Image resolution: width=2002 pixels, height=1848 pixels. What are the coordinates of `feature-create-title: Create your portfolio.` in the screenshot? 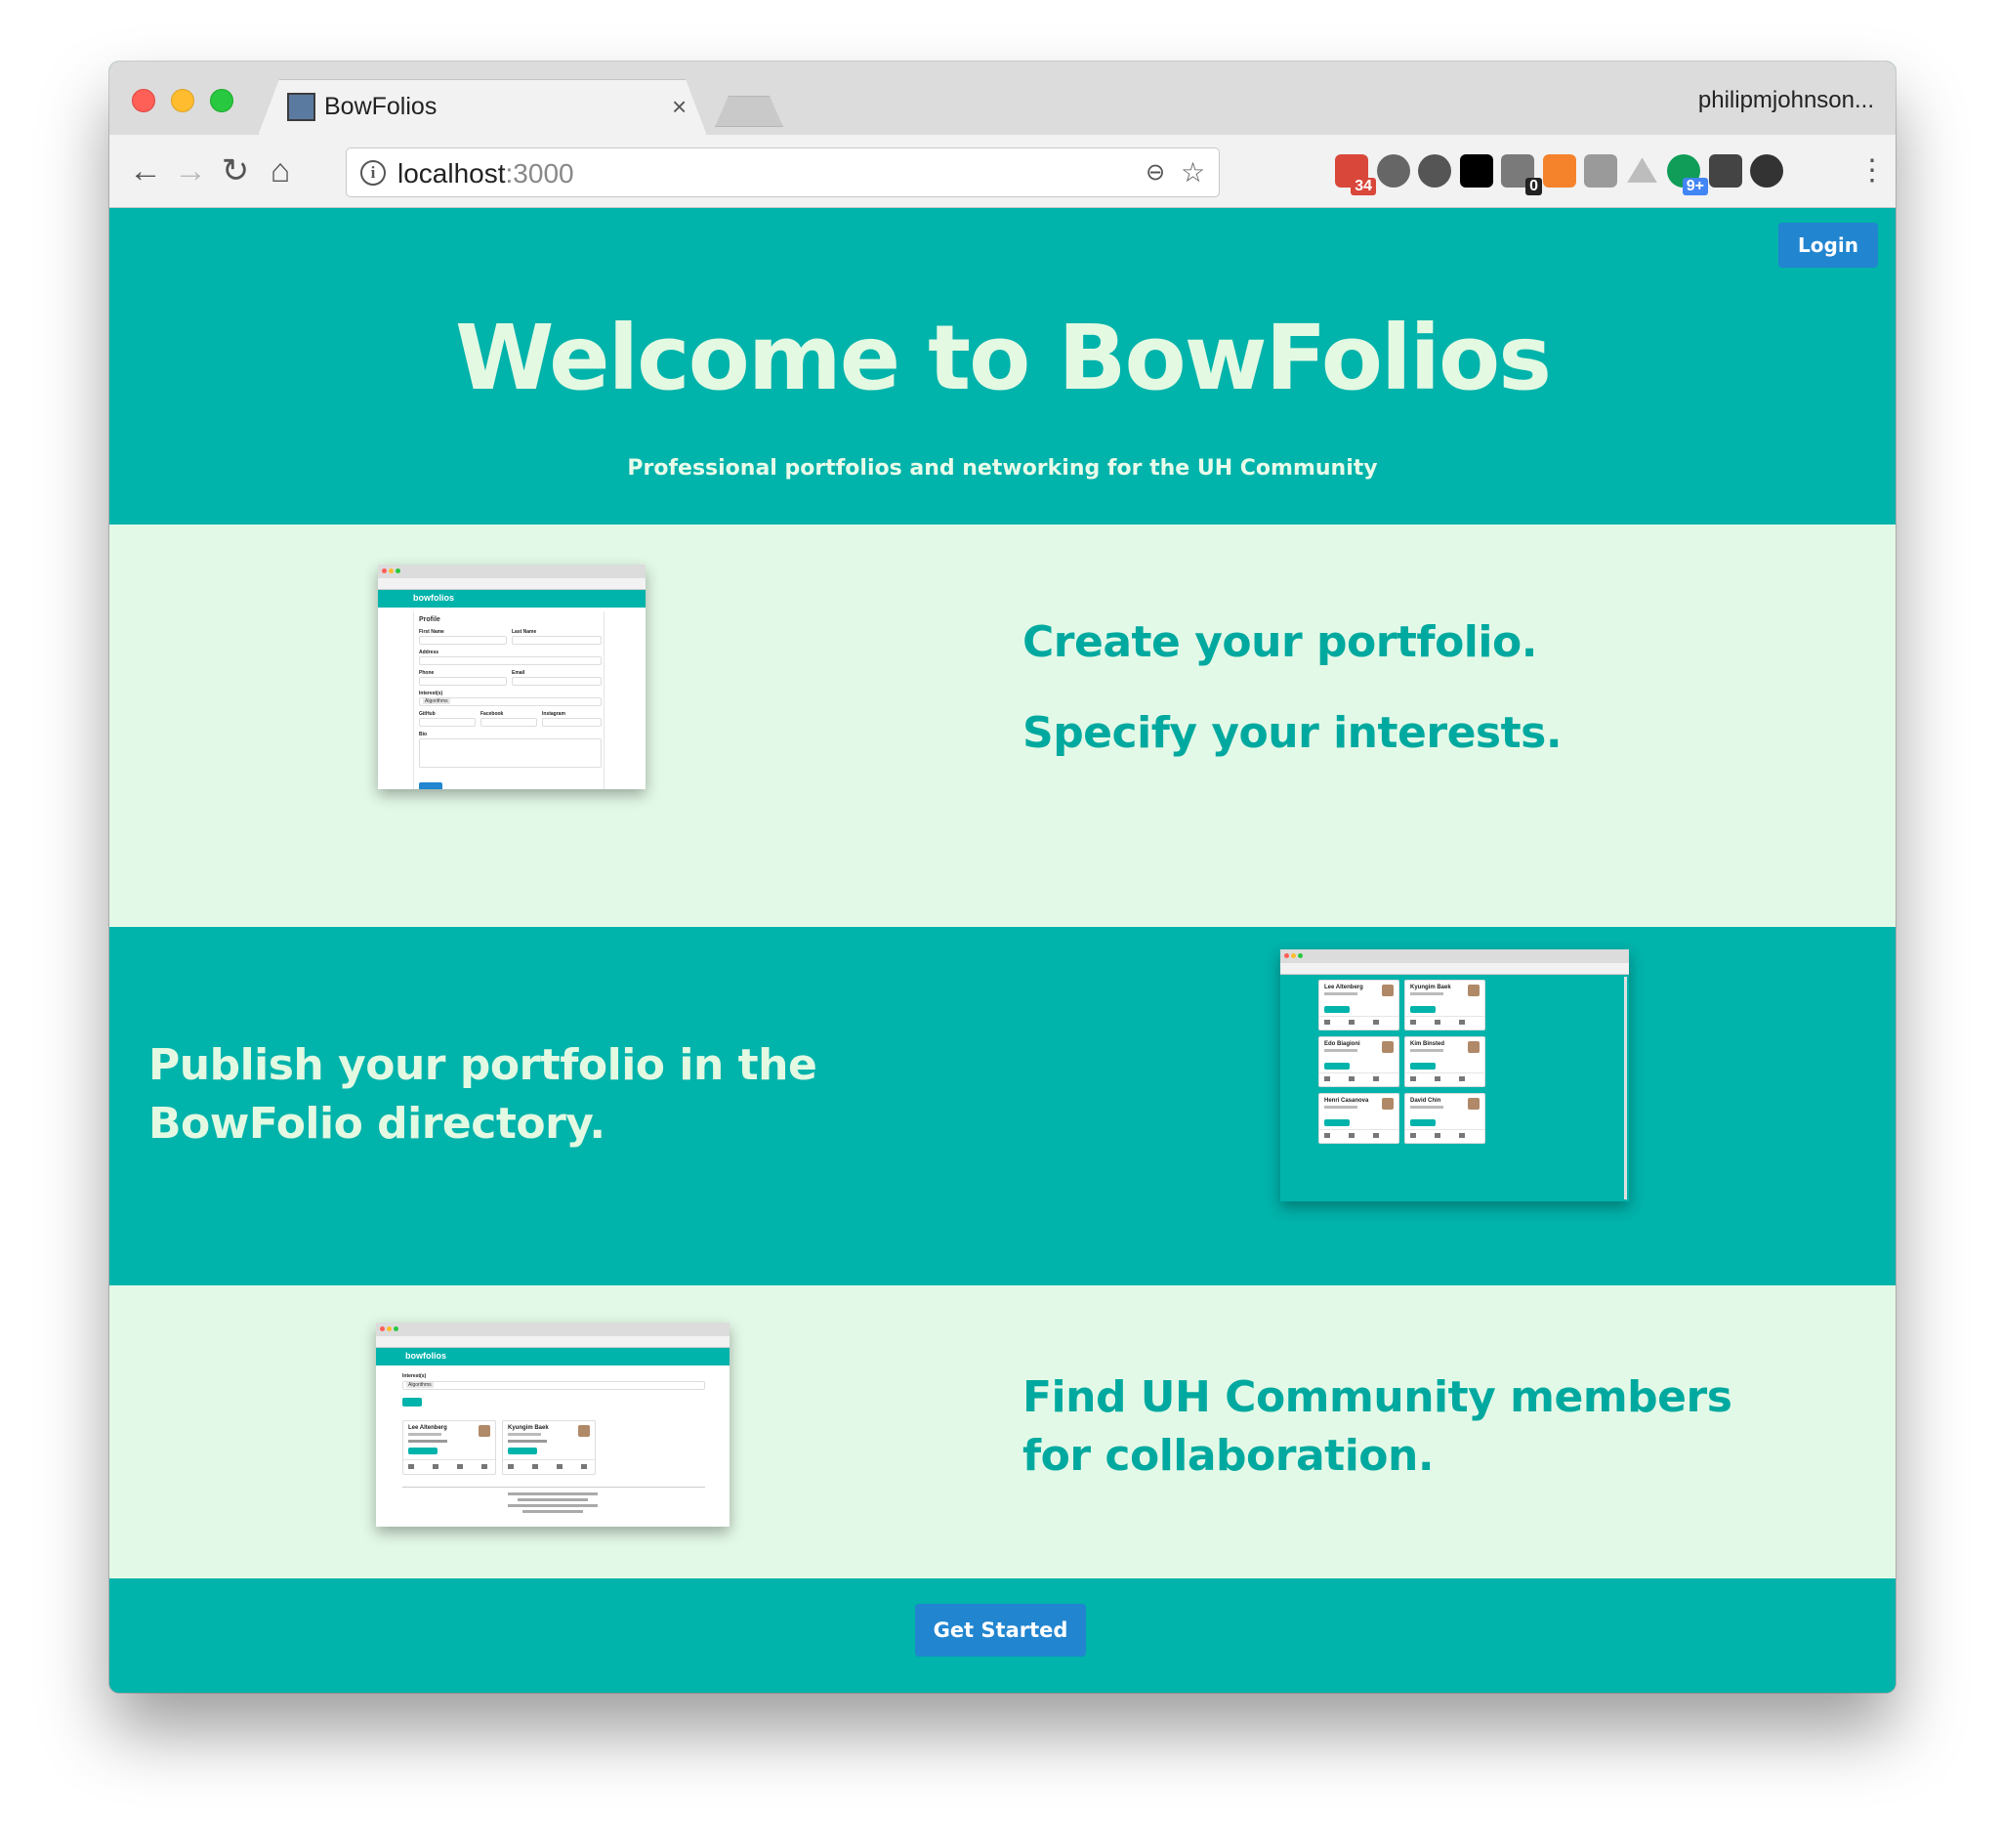 It's located at (1279, 642).